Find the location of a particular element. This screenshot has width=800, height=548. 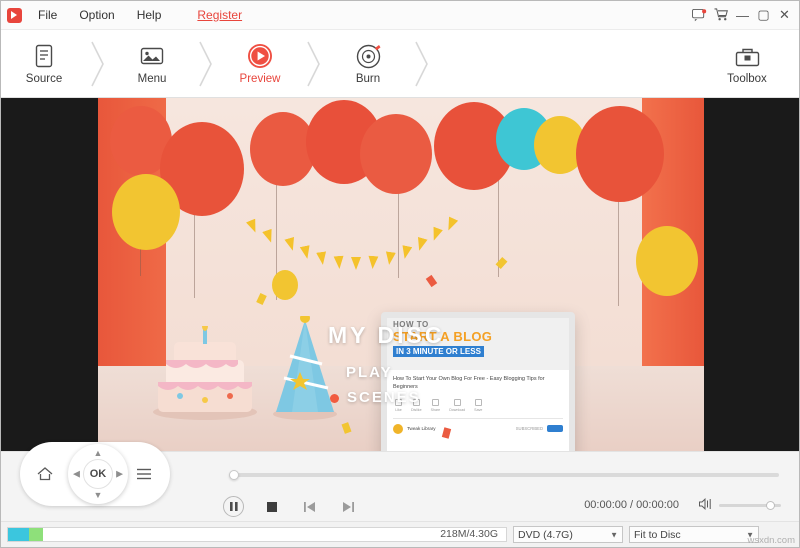

party-hat is located at coordinates (305, 368).